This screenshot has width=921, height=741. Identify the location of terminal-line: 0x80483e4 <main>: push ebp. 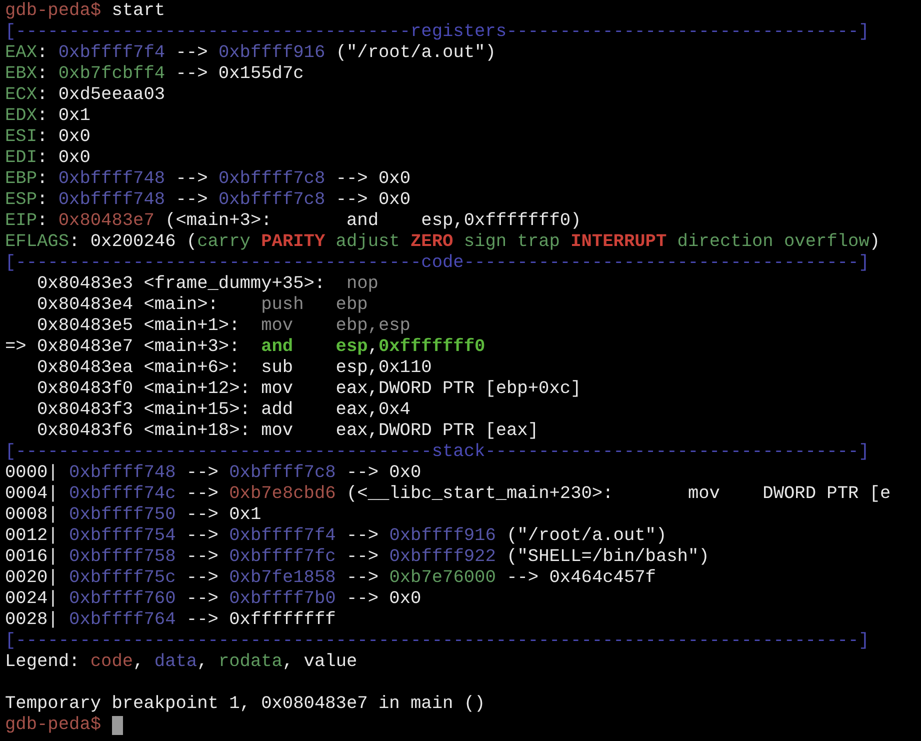
(202, 305).